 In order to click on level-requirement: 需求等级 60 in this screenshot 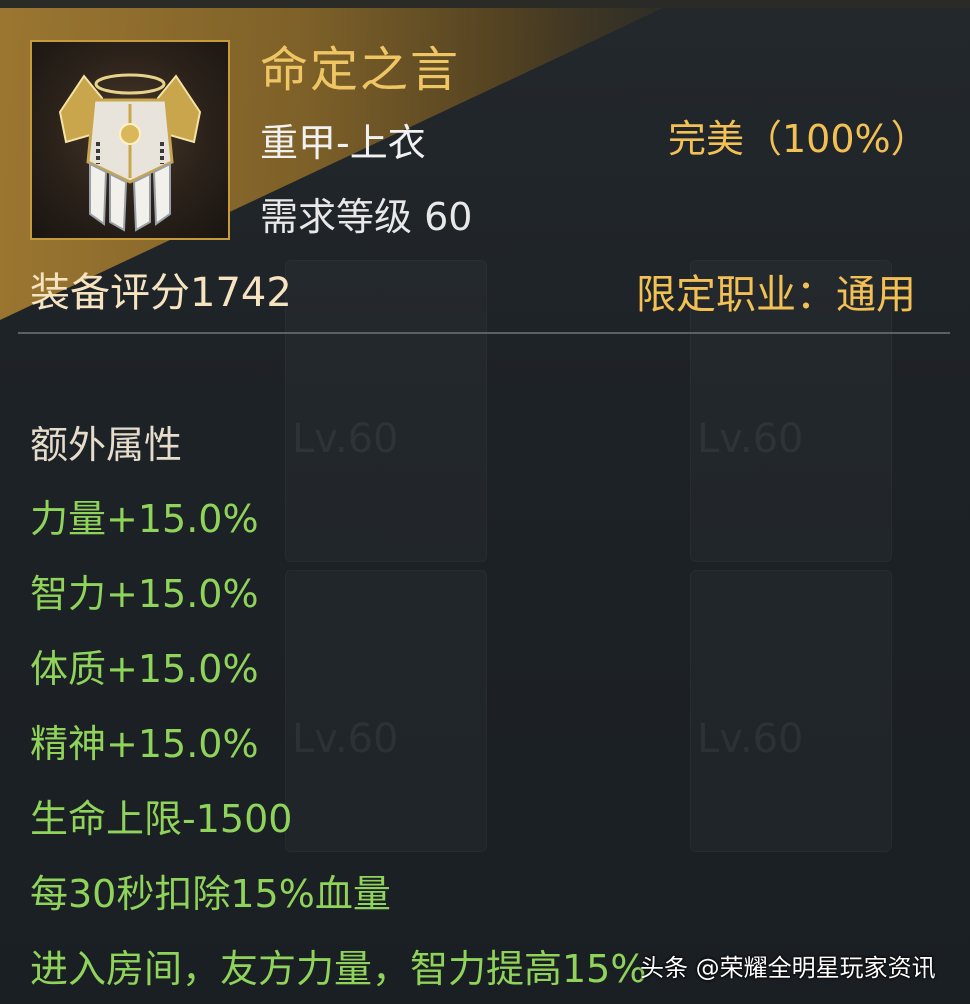, I will do `click(366, 217)`.